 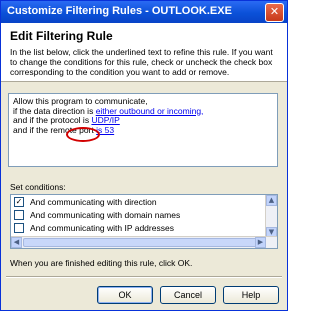 I want to click on checkbox-checked-icon: ✓, so click(x=19, y=201).